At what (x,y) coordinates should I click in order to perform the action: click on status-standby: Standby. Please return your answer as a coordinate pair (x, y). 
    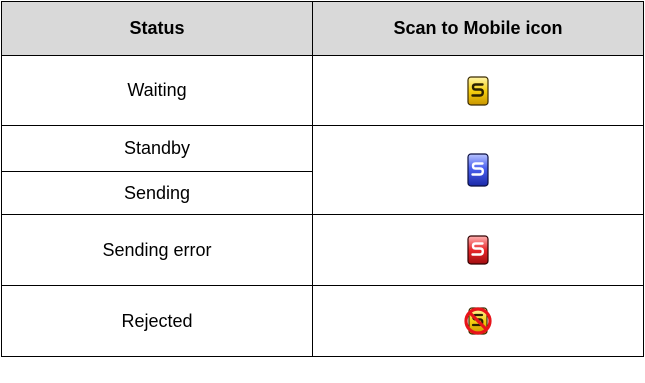
    Looking at the image, I should click on (157, 148).